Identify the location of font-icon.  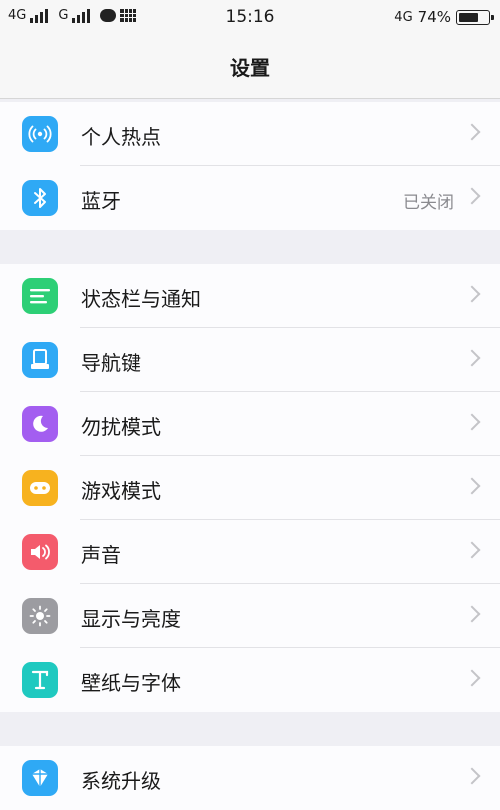
(40, 680).